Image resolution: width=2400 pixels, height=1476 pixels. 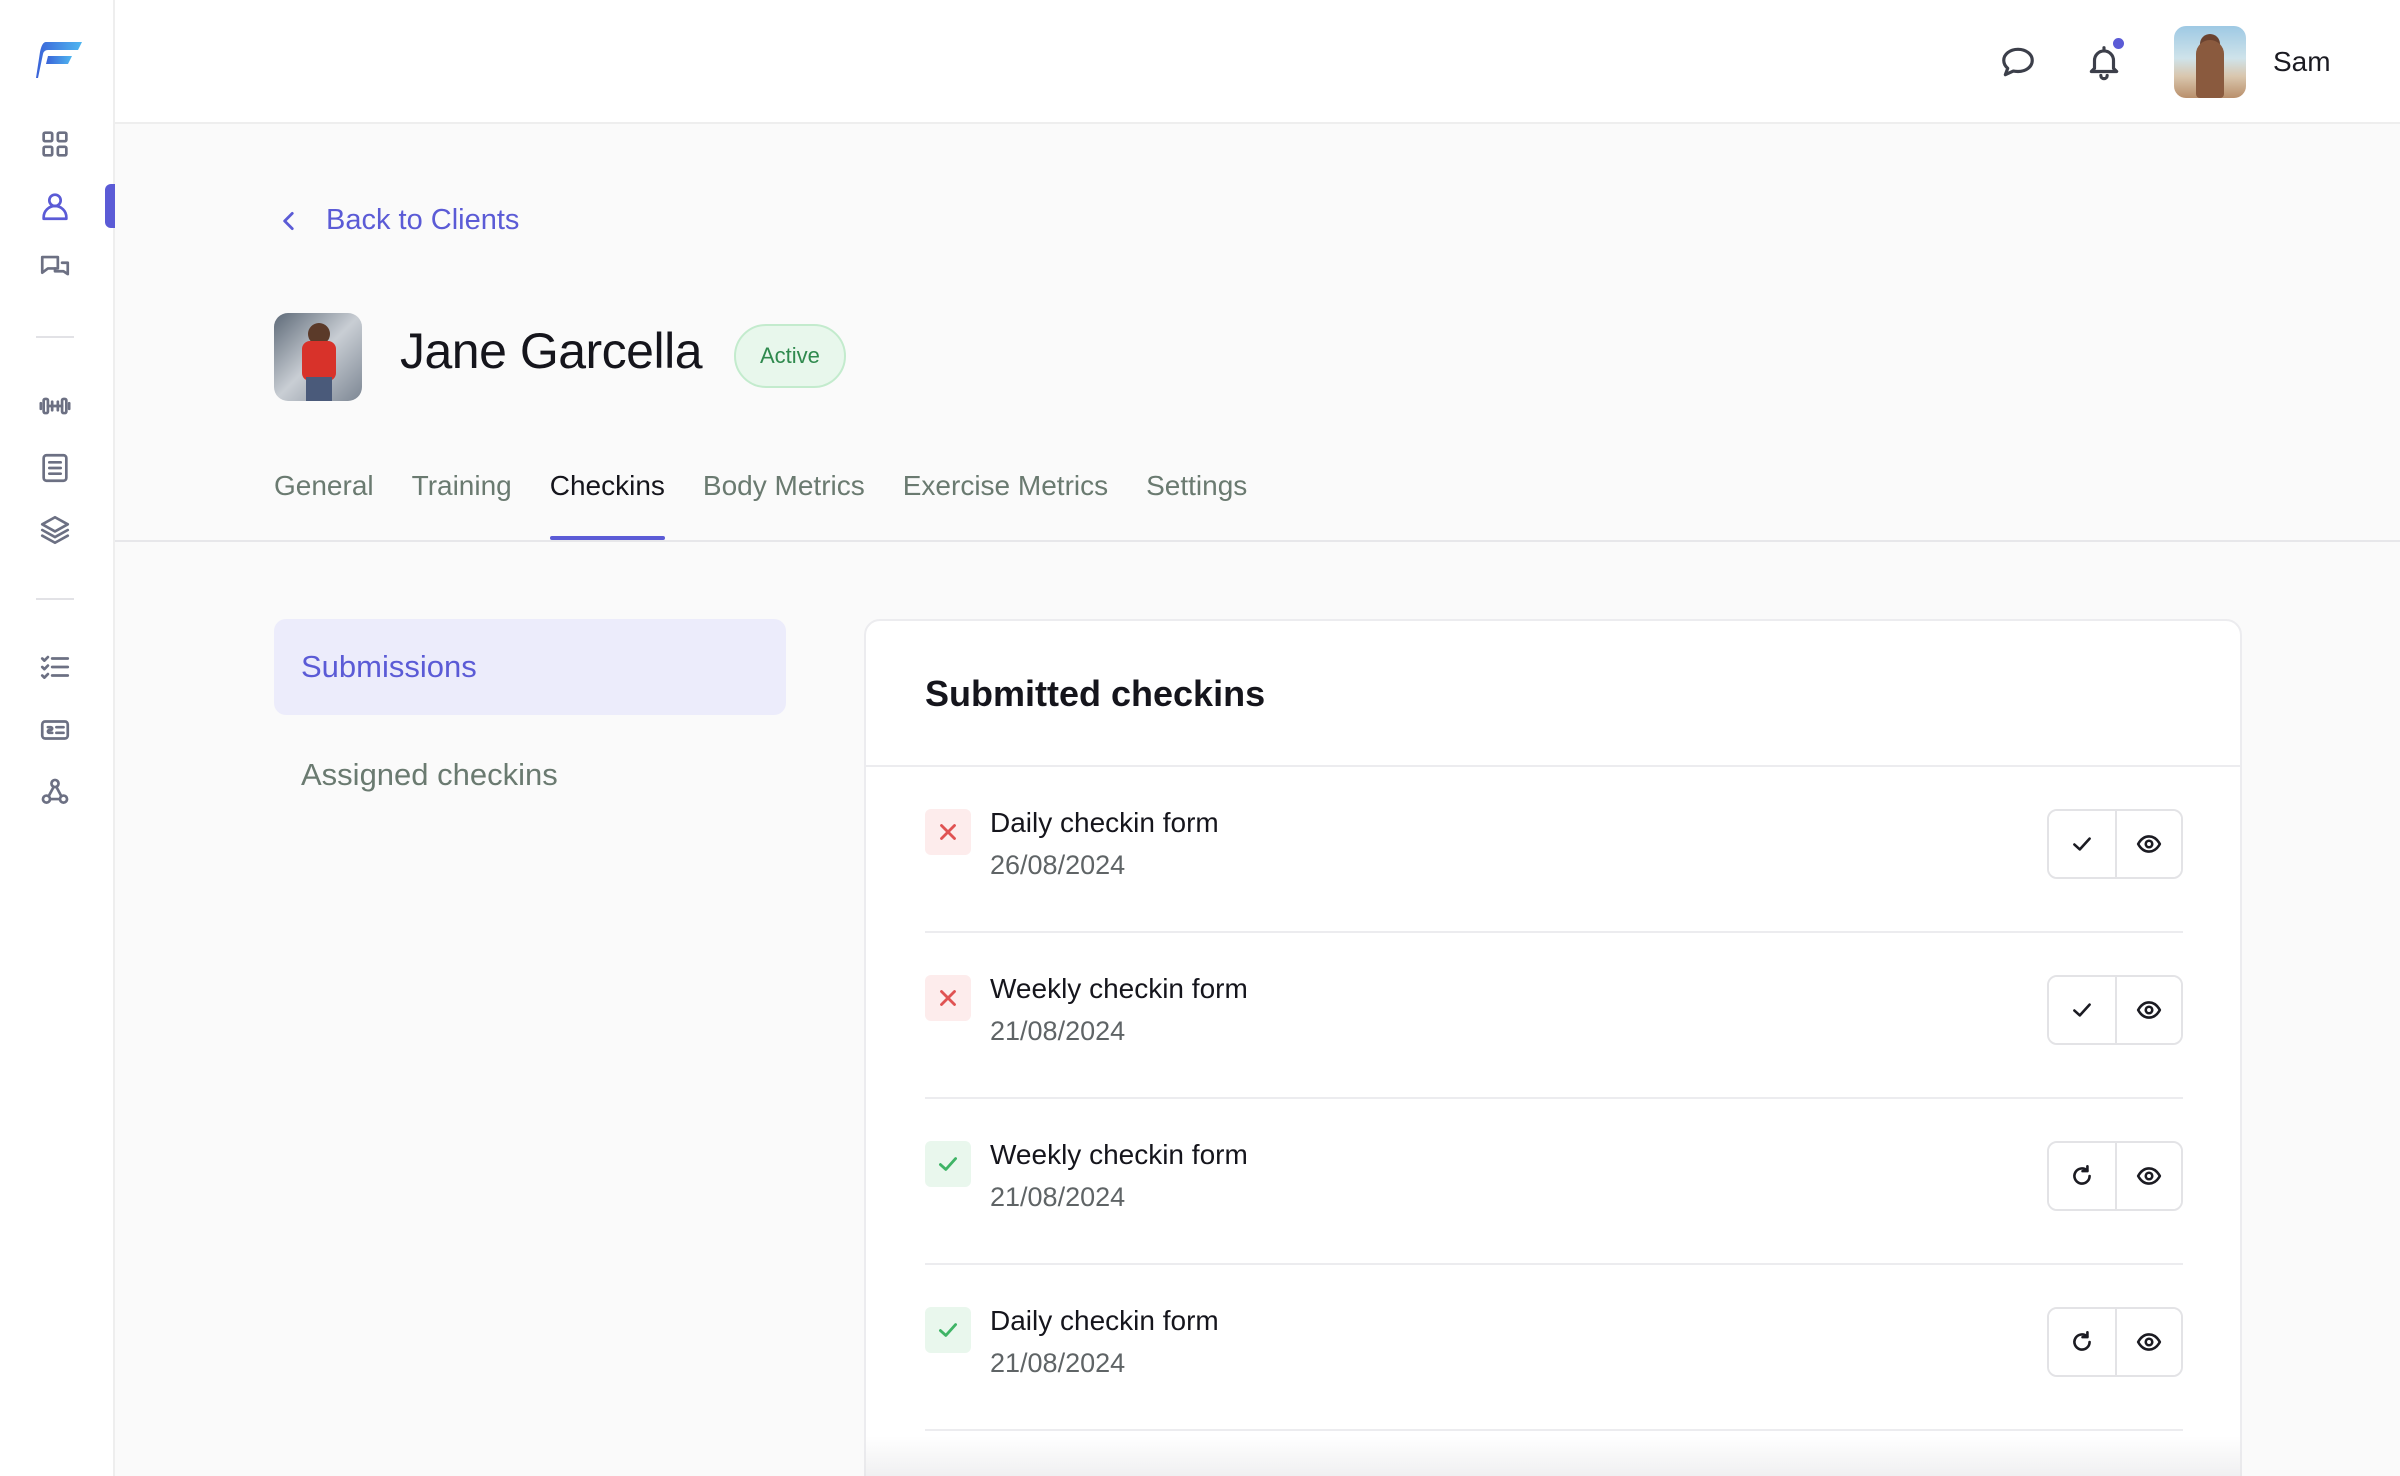 I want to click on user-icon, so click(x=55, y=207).